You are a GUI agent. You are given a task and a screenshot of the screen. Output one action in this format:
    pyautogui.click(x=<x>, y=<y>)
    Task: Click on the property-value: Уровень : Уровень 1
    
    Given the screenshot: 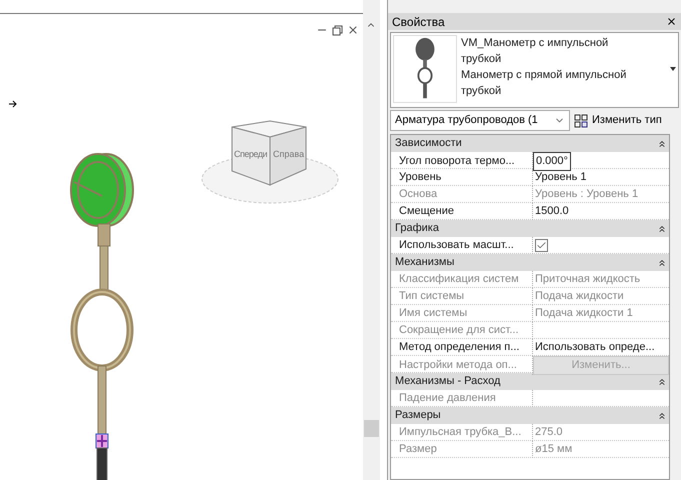 What is the action you would take?
    pyautogui.click(x=587, y=194)
    